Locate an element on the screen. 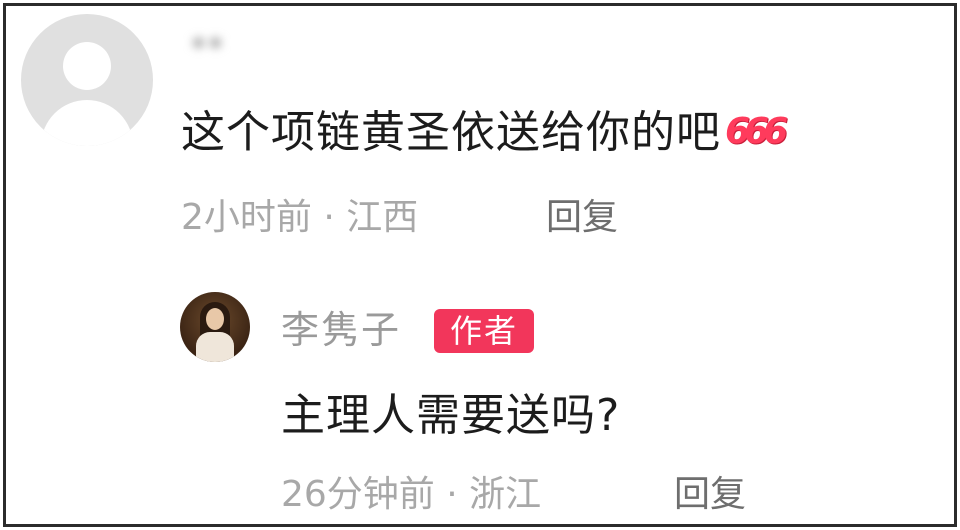  avatar-body-shape is located at coordinates (87, 123).